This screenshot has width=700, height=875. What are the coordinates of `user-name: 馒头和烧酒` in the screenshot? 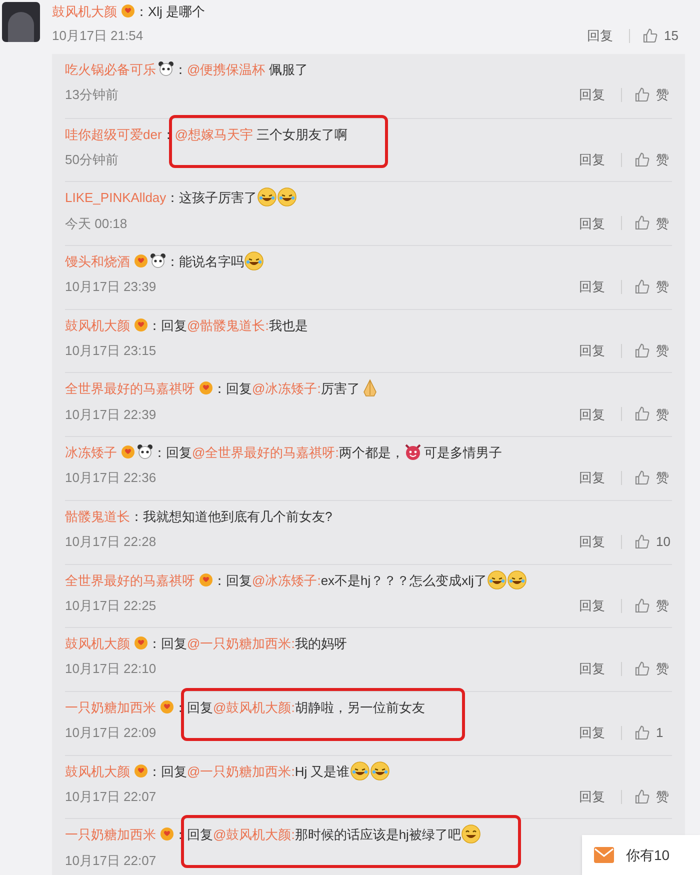 It's located at (97, 262).